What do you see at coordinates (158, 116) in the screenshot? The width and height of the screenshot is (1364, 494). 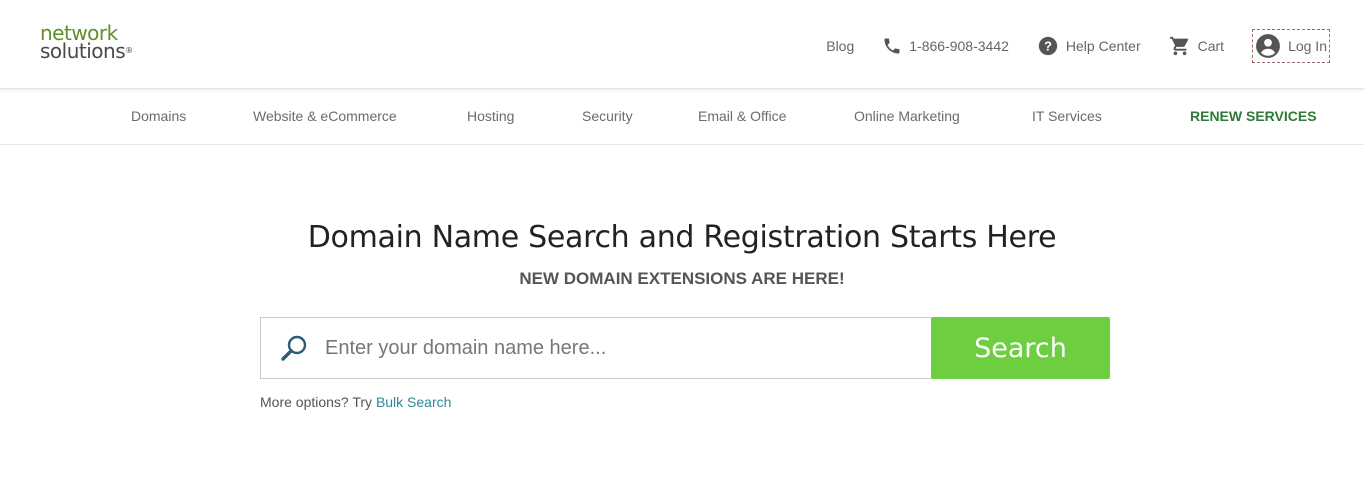 I see `nav-domains: Domains` at bounding box center [158, 116].